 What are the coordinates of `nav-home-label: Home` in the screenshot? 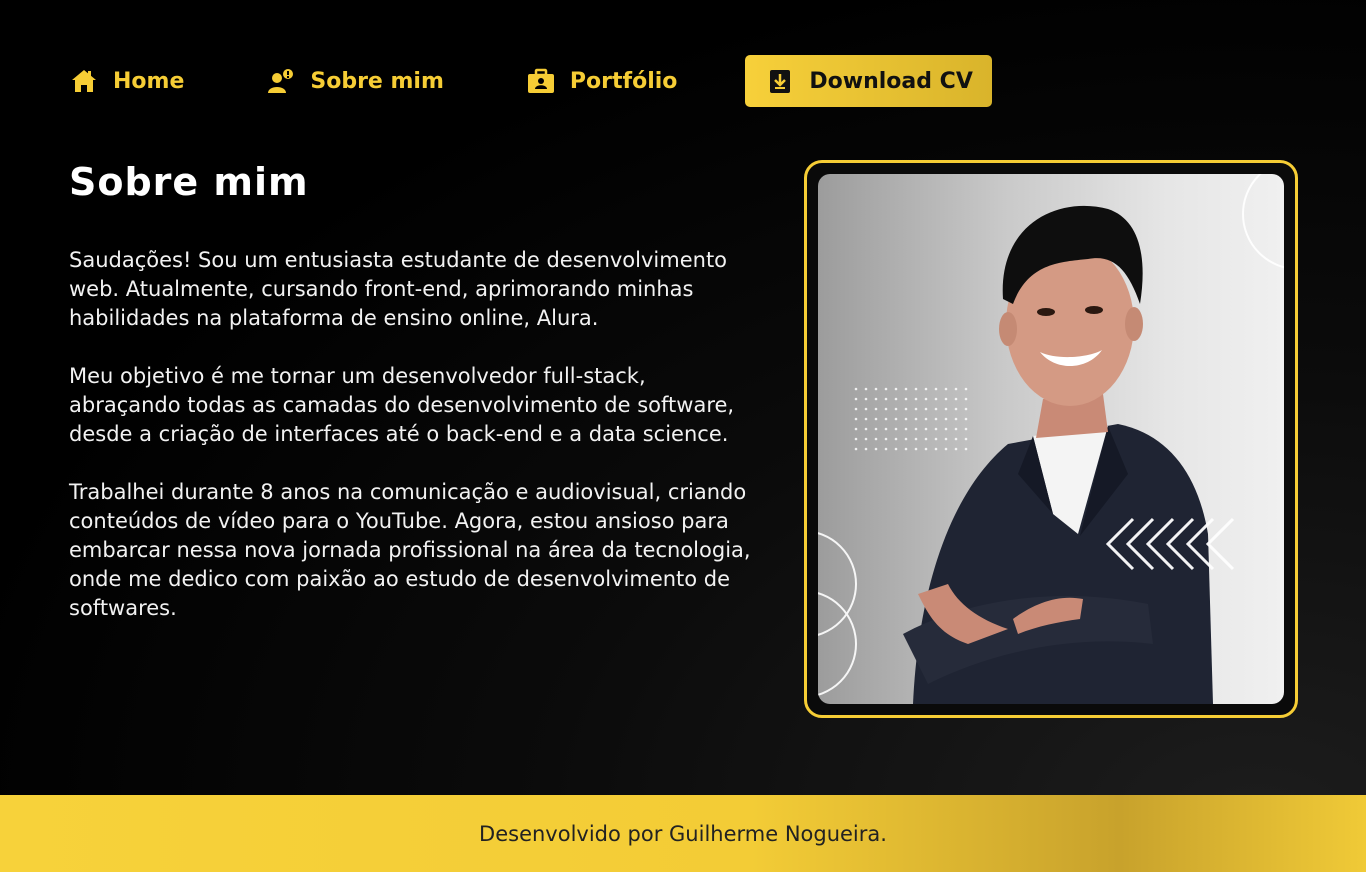 It's located at (149, 81).